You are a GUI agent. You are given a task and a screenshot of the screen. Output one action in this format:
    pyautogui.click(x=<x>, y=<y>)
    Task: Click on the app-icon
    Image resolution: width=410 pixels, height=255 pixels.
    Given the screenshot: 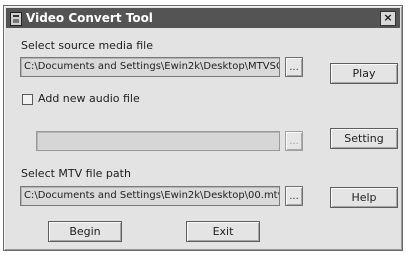 What is the action you would take?
    pyautogui.click(x=16, y=19)
    